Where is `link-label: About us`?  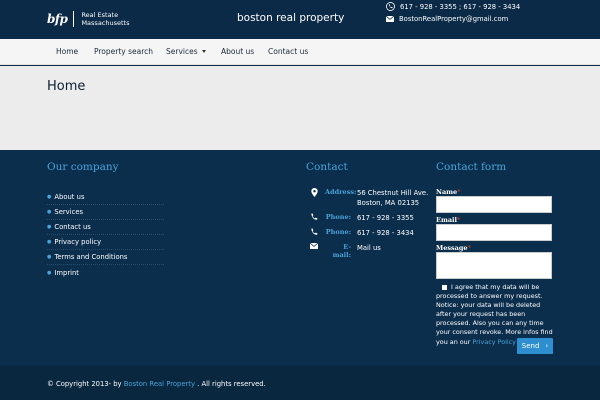
link-label: About us is located at coordinates (69, 197).